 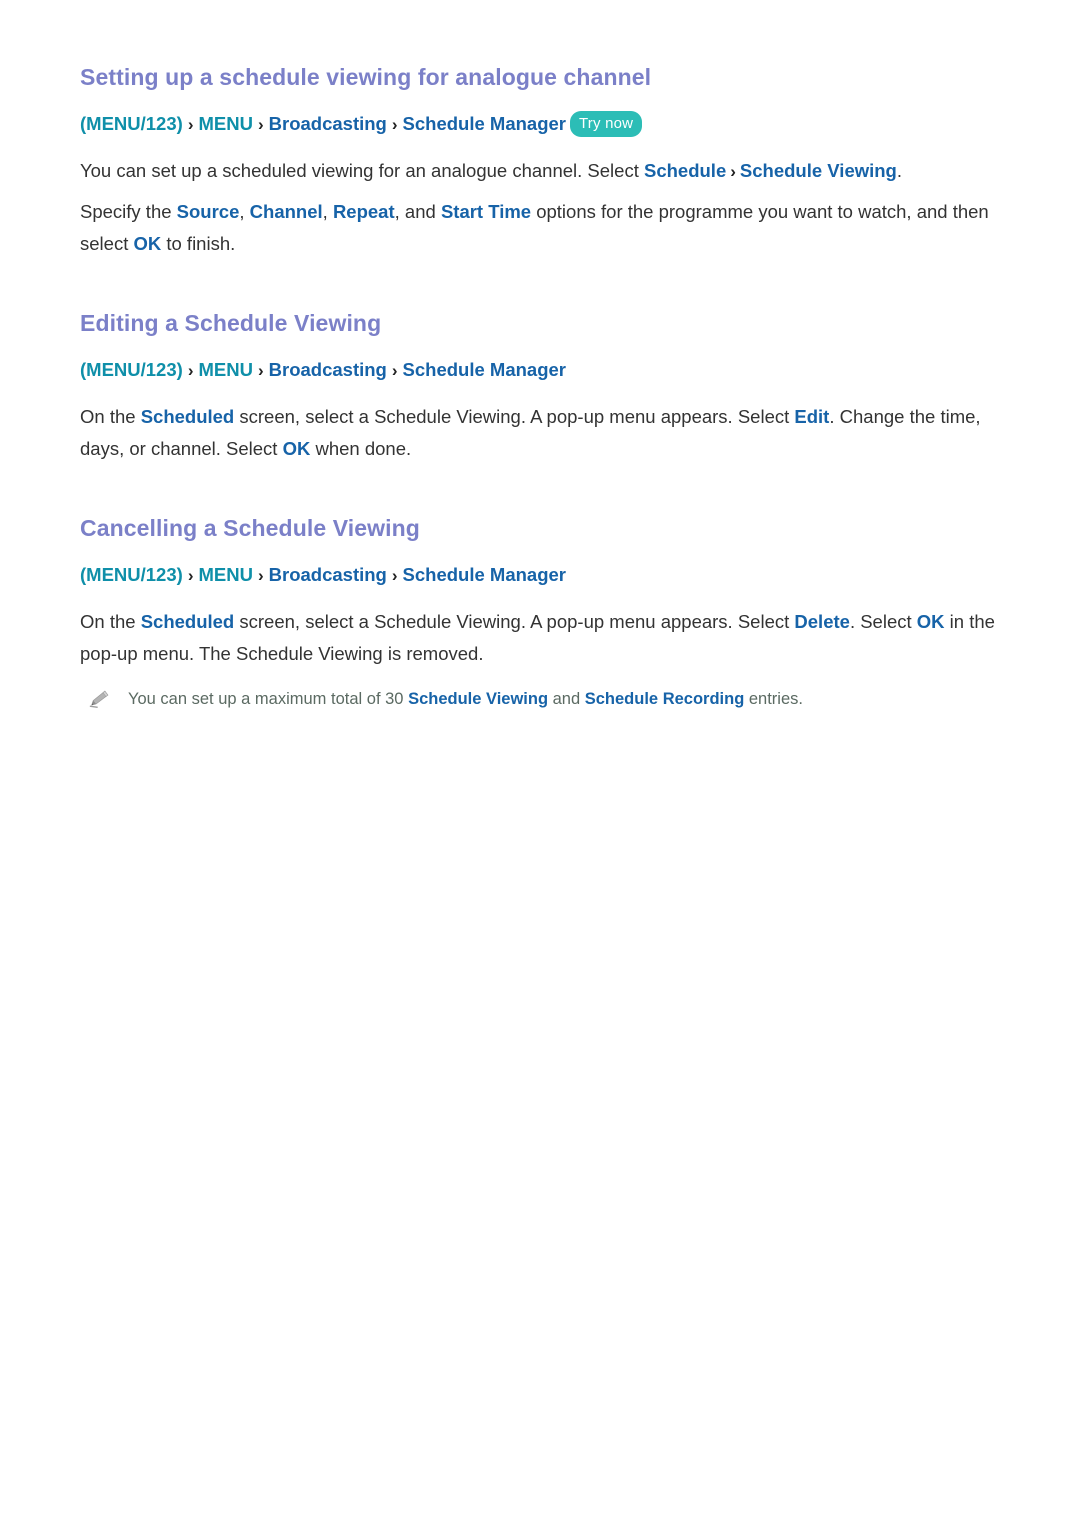 What do you see at coordinates (99, 699) in the screenshot?
I see `pencil-icon` at bounding box center [99, 699].